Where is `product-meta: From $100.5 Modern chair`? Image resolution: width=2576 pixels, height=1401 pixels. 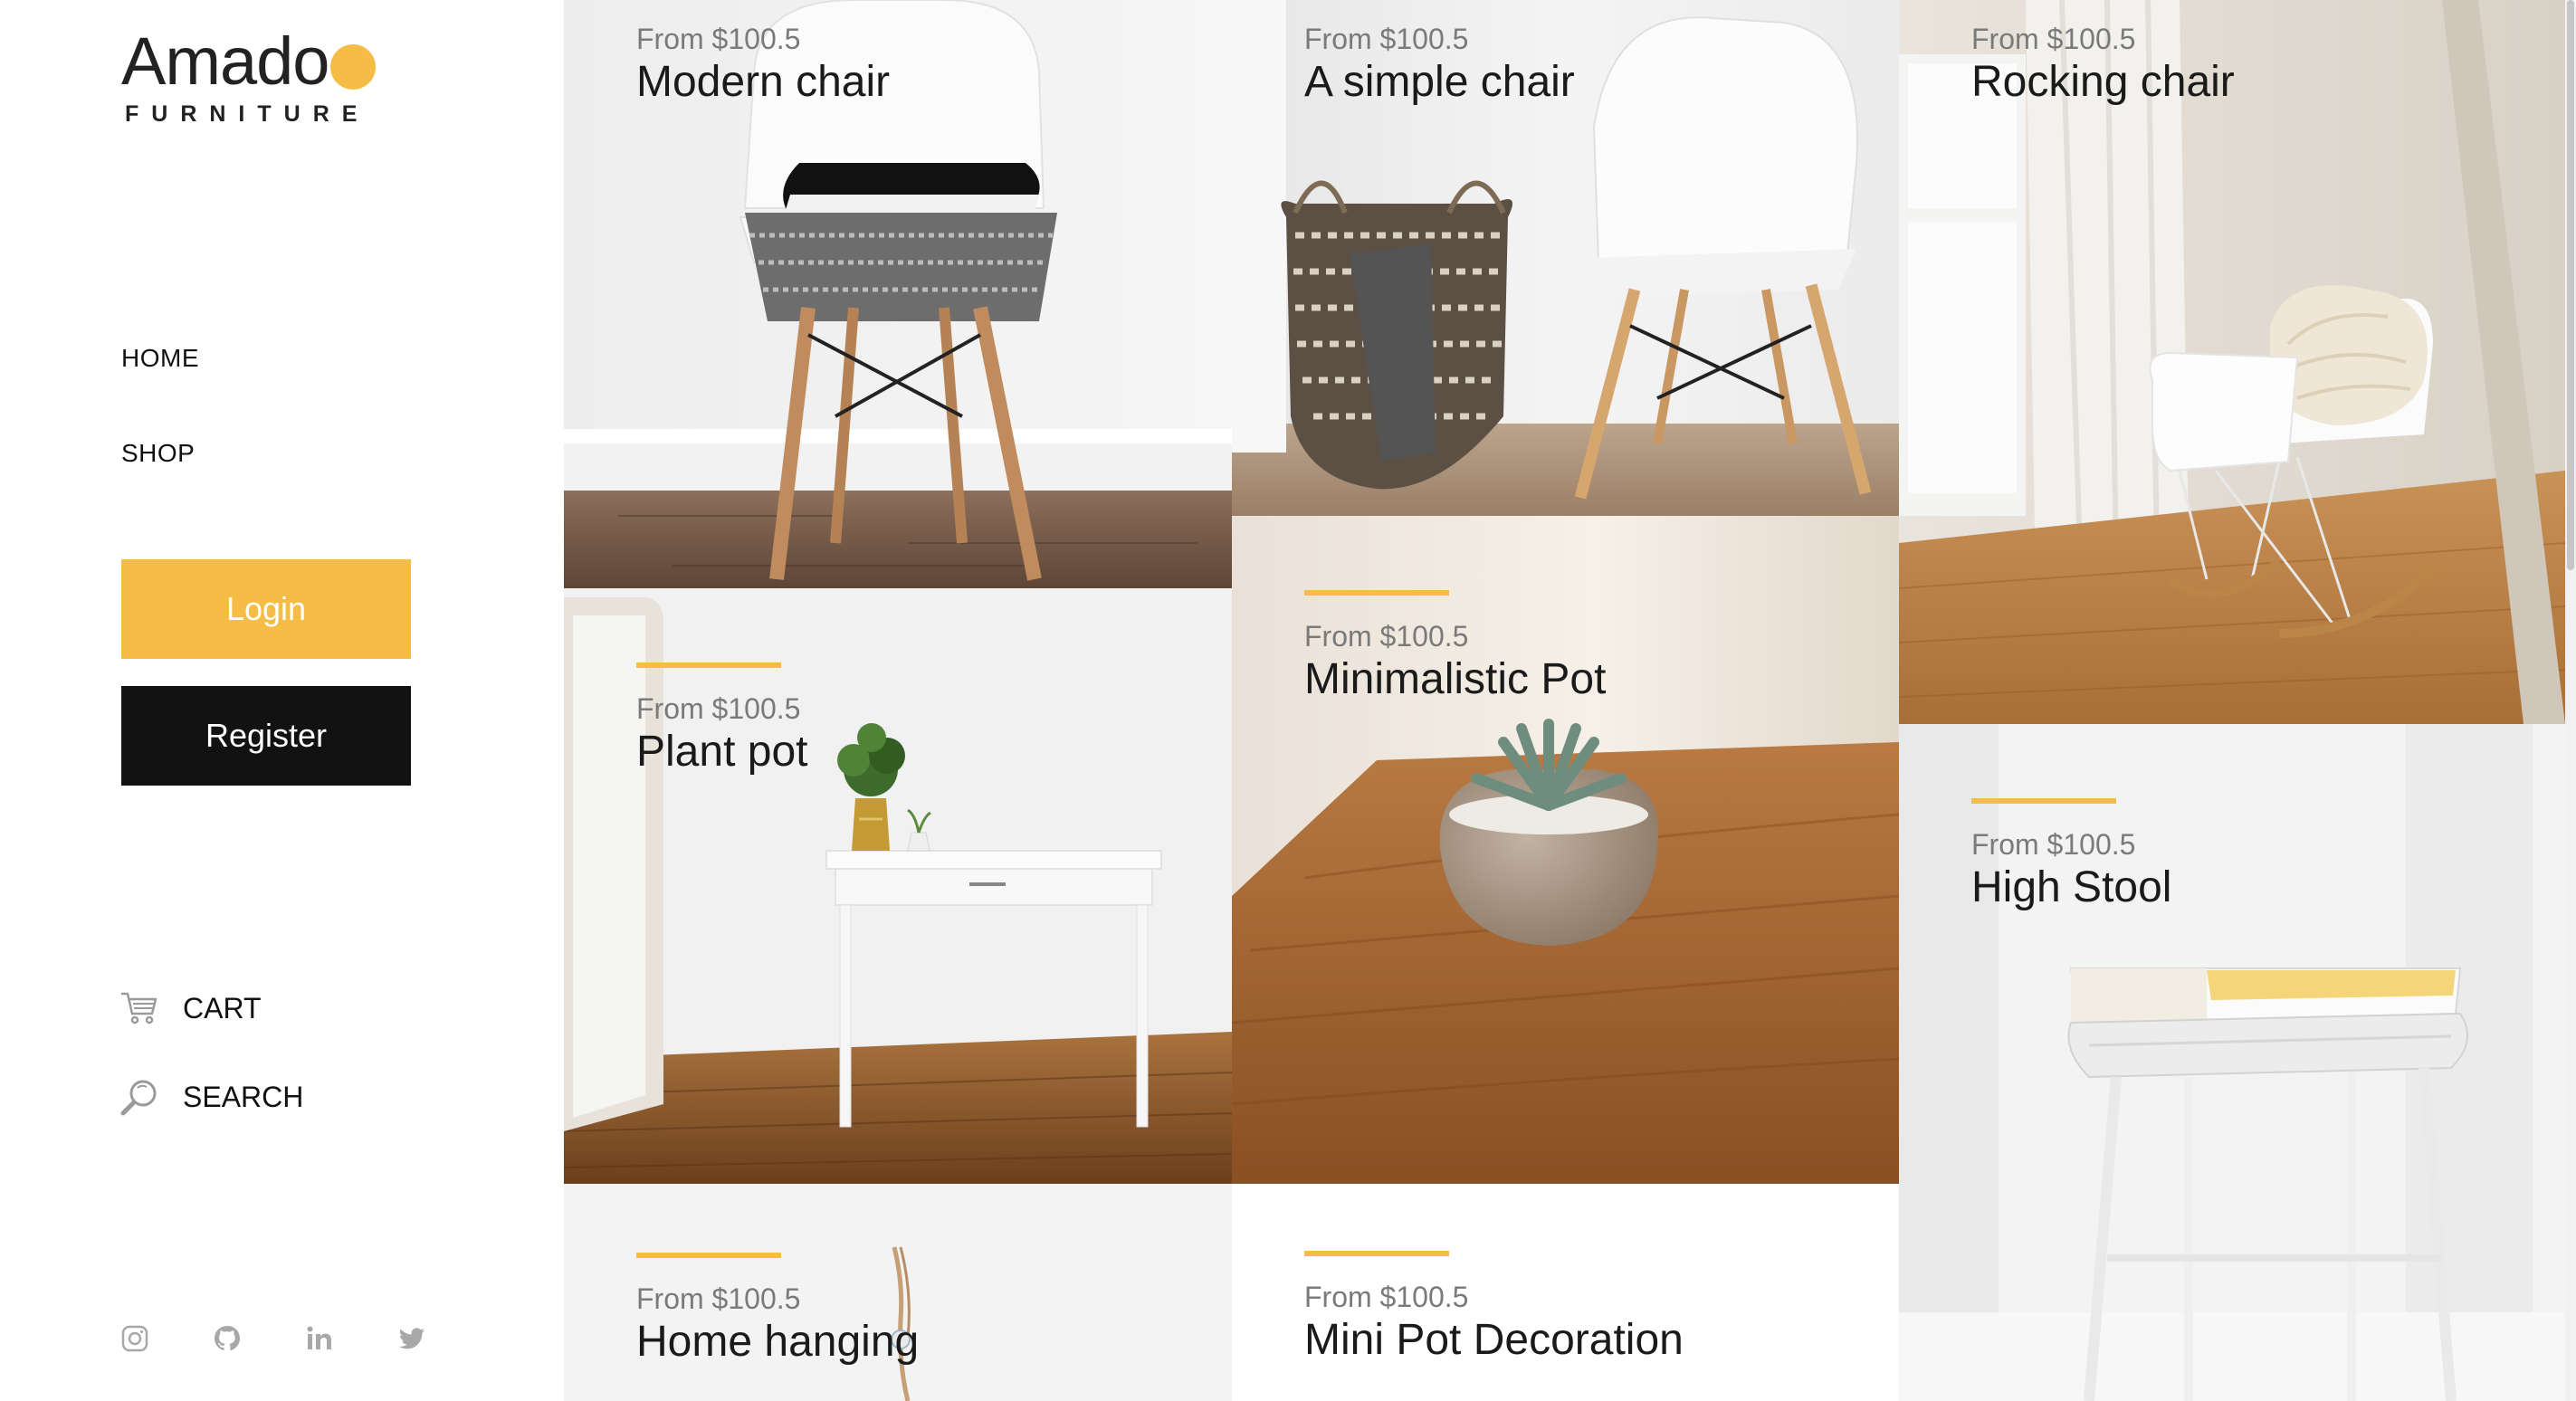
product-meta: From $100.5 Modern chair is located at coordinates (763, 54).